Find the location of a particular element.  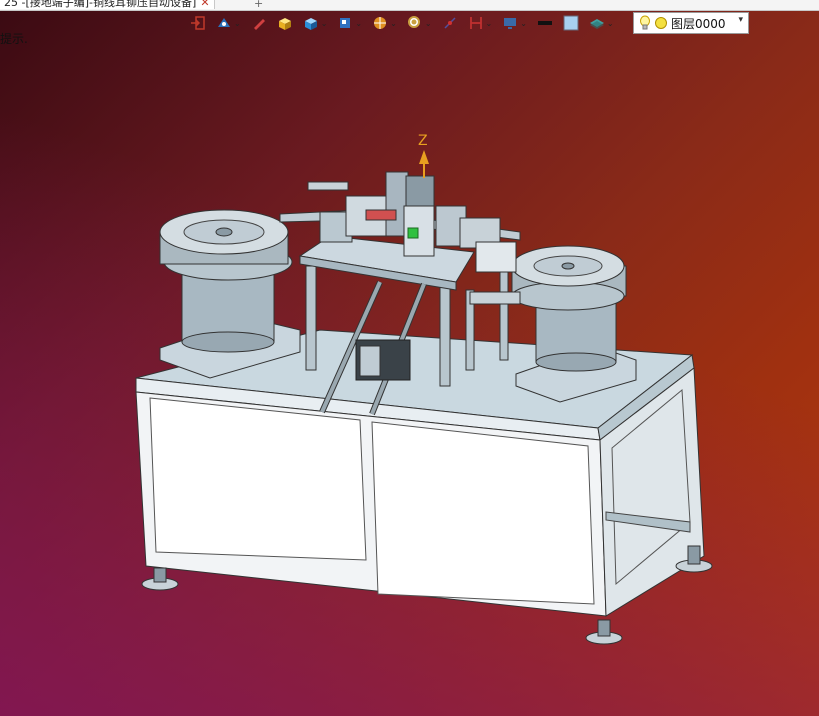

layer-selector: 图层0000 ▾ is located at coordinates (691, 23).